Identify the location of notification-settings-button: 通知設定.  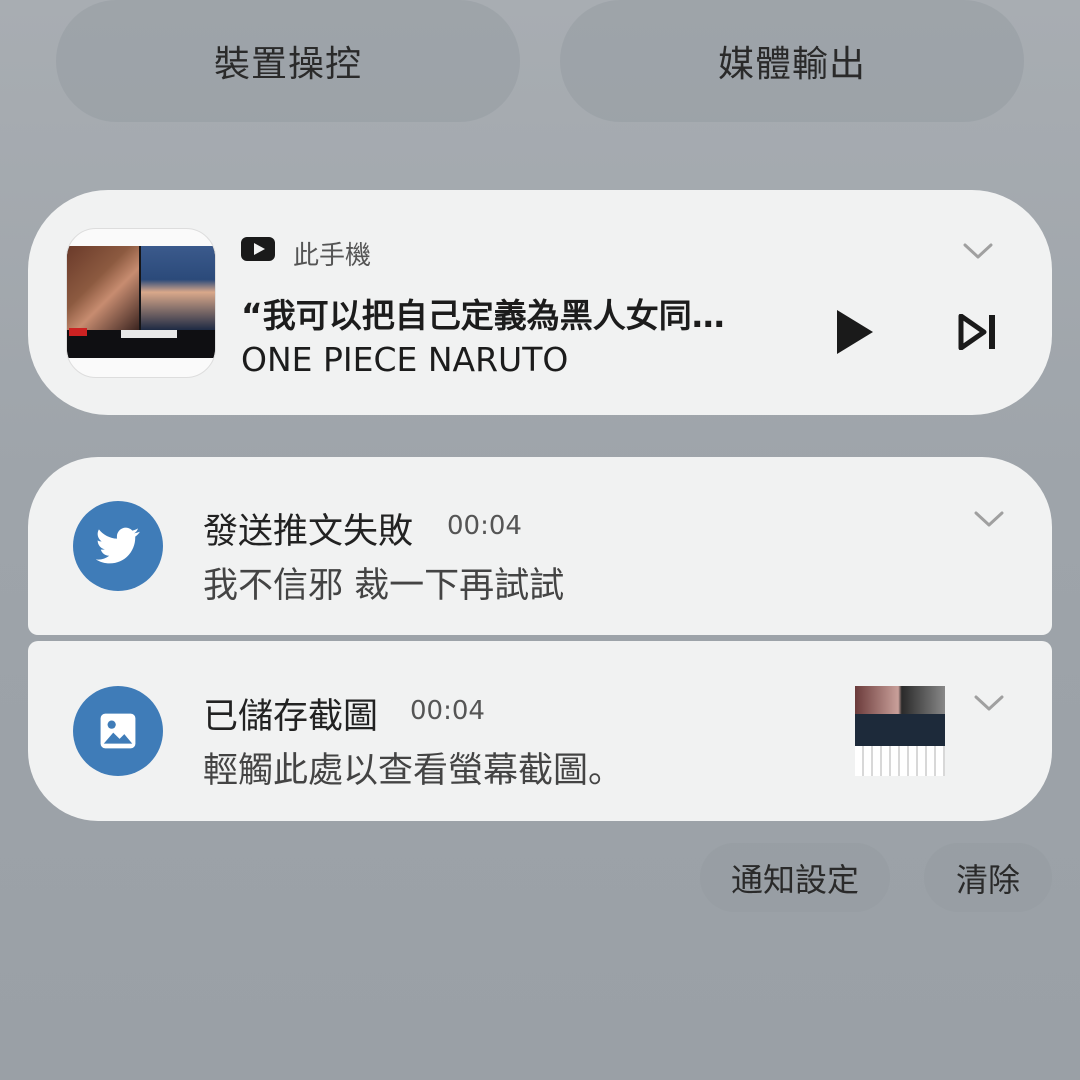
(795, 877).